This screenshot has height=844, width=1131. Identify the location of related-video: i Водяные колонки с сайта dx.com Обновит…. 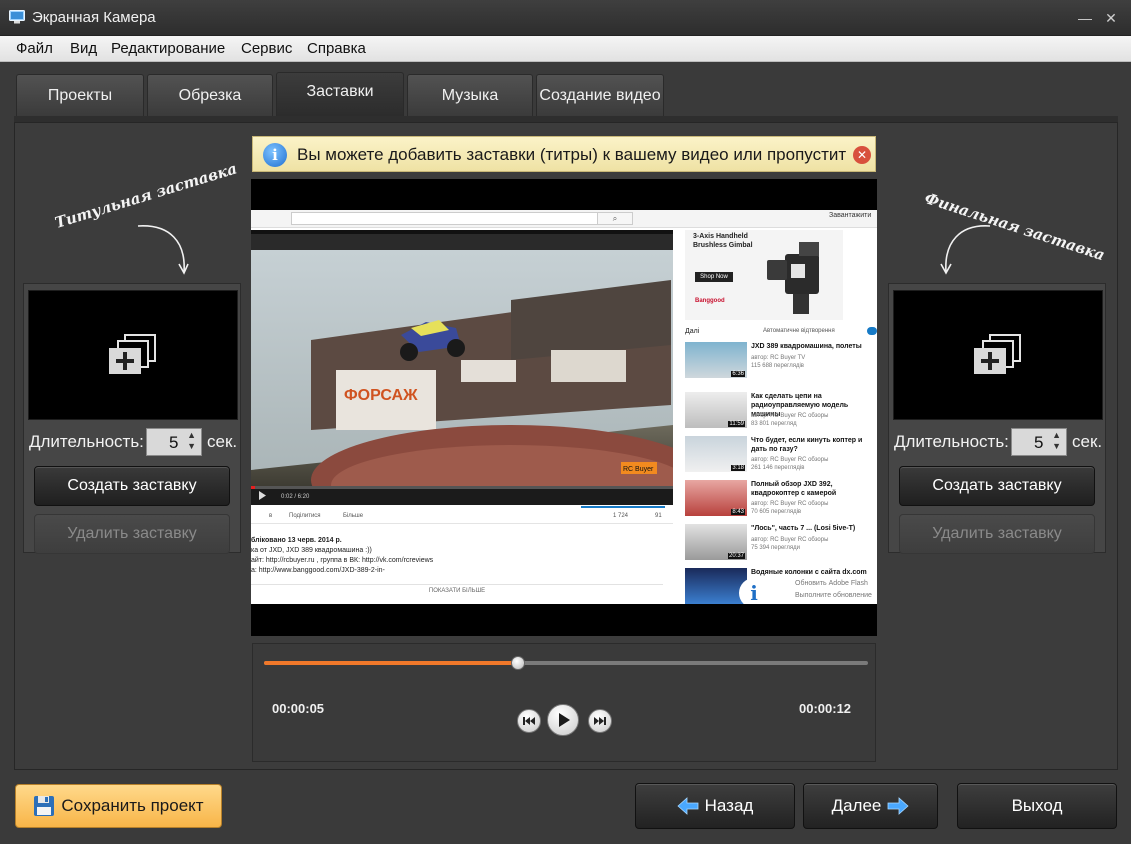
(780, 586).